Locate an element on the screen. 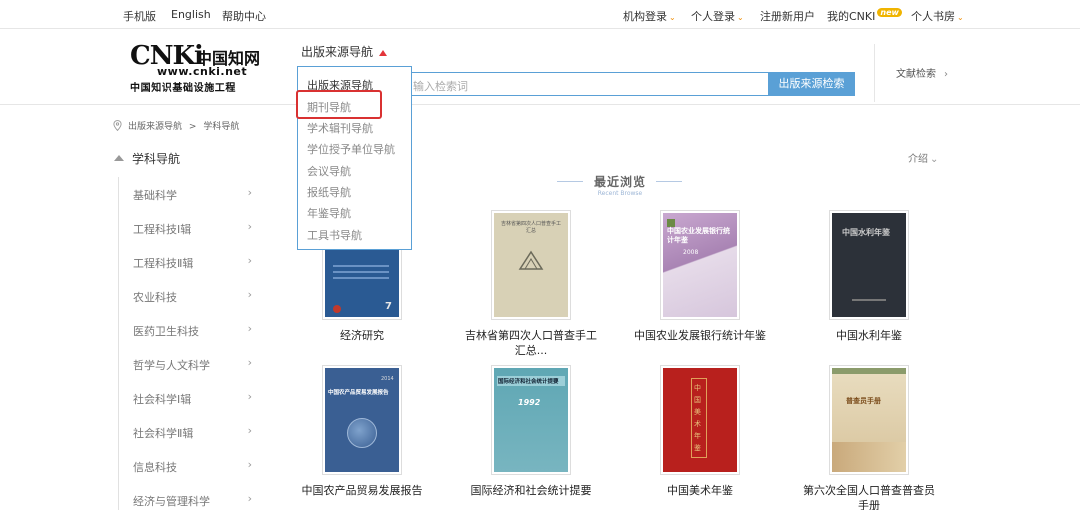 This screenshot has width=1080, height=510. cover-art: 中国水利年鉴 is located at coordinates (869, 265).